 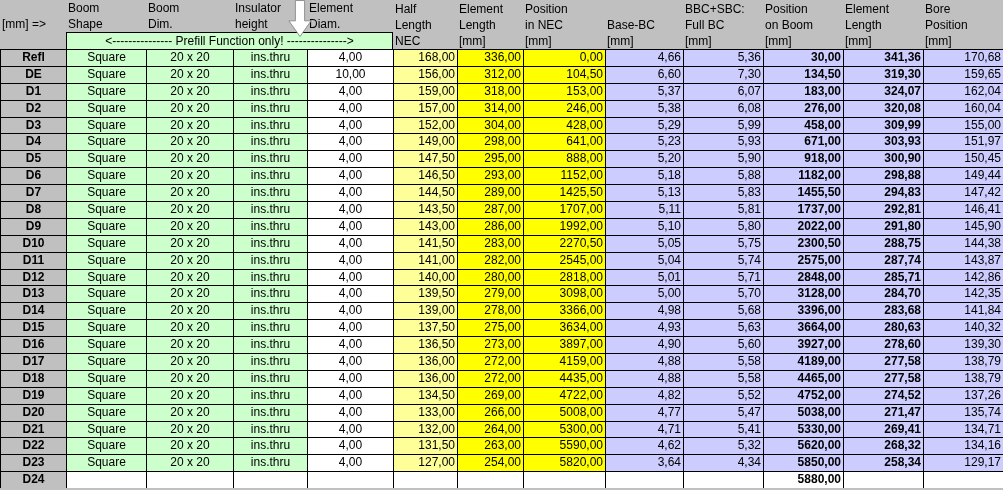 I want to click on table-cell: 304,00, so click(x=490, y=125).